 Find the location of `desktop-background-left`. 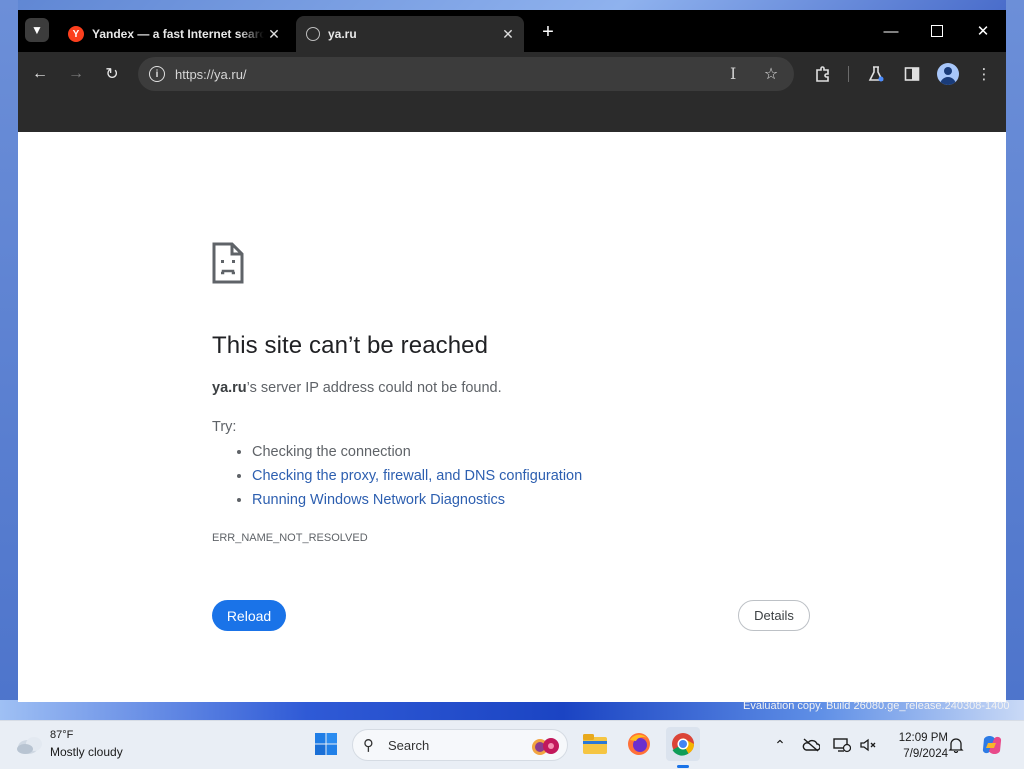

desktop-background-left is located at coordinates (9, 360).